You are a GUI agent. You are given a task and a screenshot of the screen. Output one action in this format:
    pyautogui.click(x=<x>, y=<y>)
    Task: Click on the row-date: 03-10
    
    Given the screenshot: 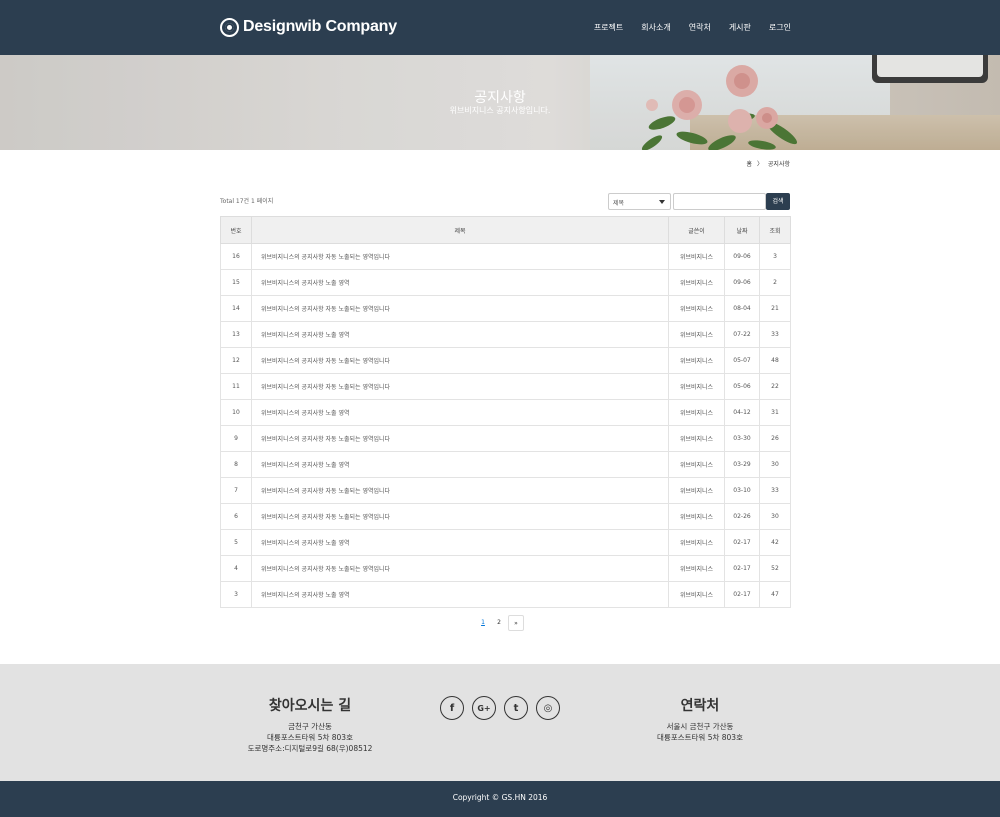 What is the action you would take?
    pyautogui.click(x=742, y=490)
    